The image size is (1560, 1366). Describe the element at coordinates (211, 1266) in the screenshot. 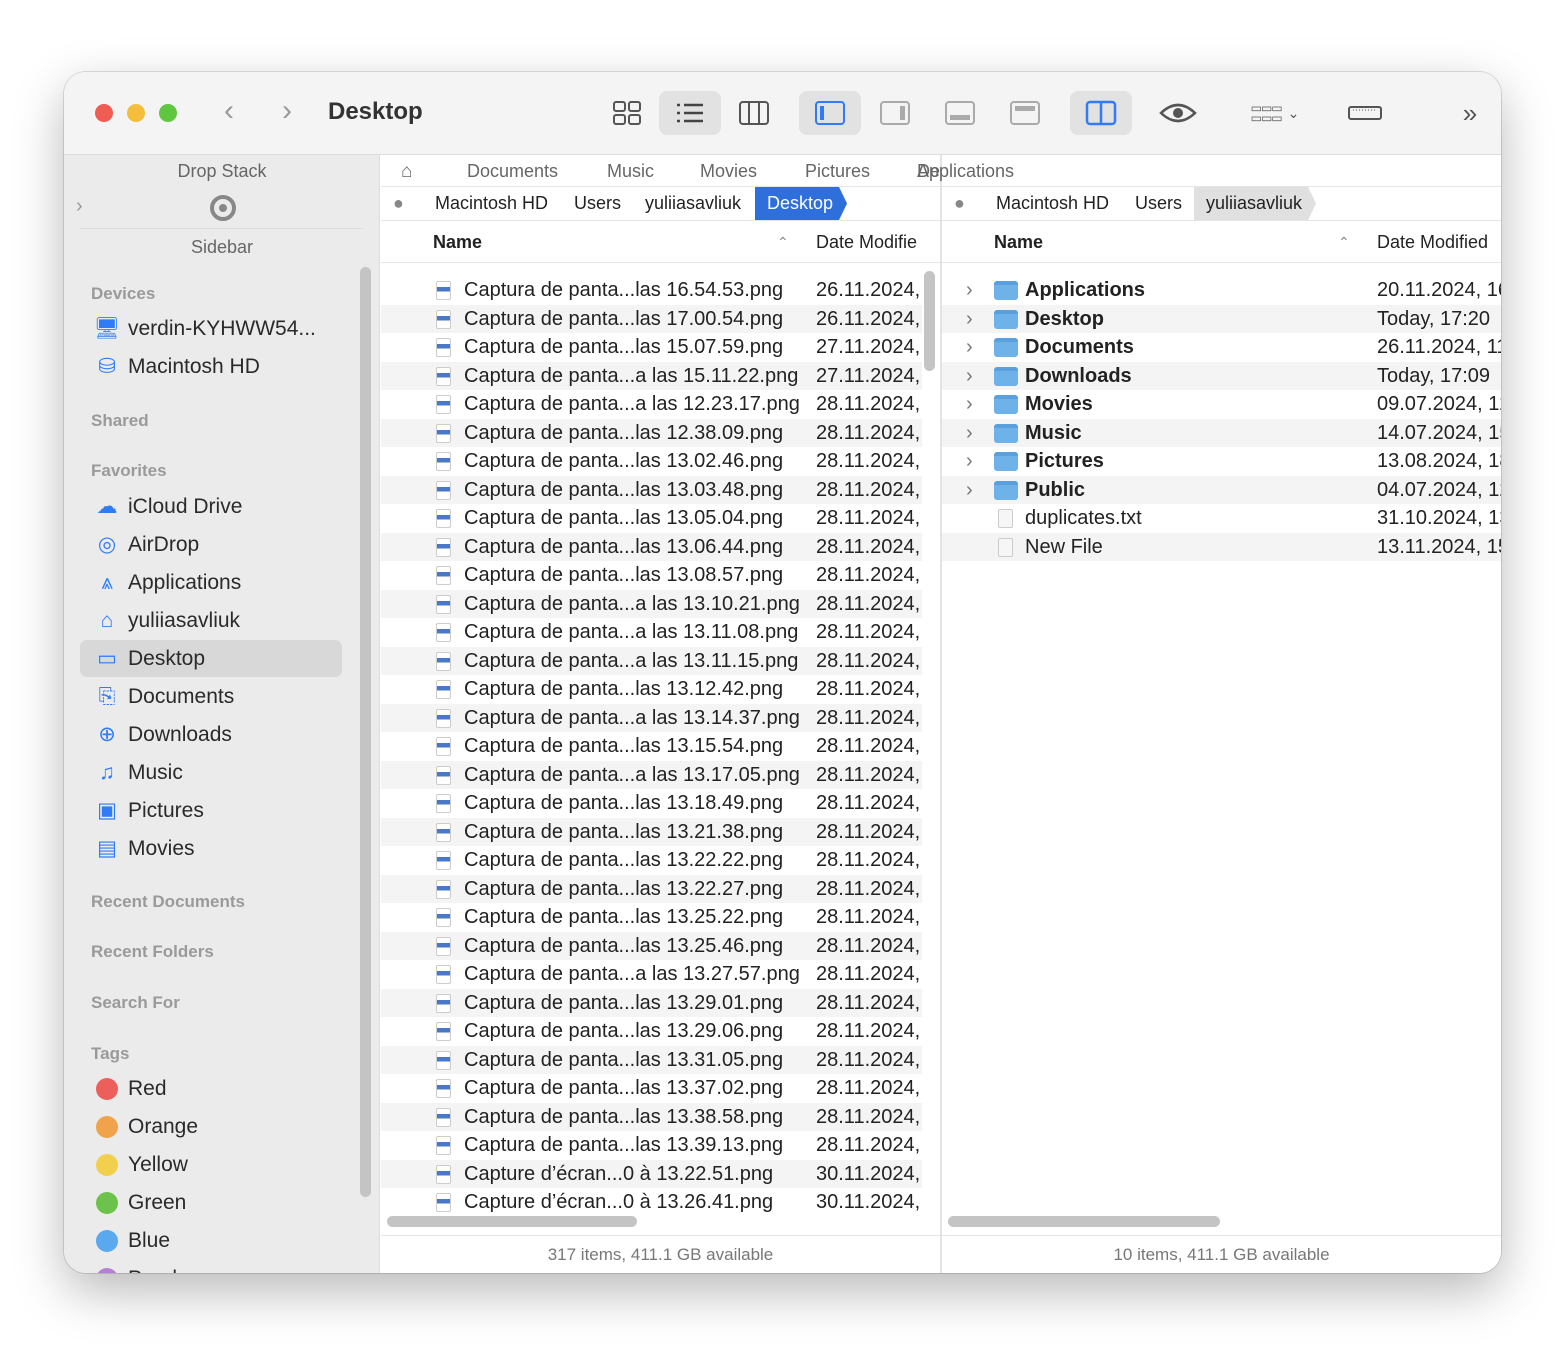

I see `sidebar-tag-purple: Purple` at that location.